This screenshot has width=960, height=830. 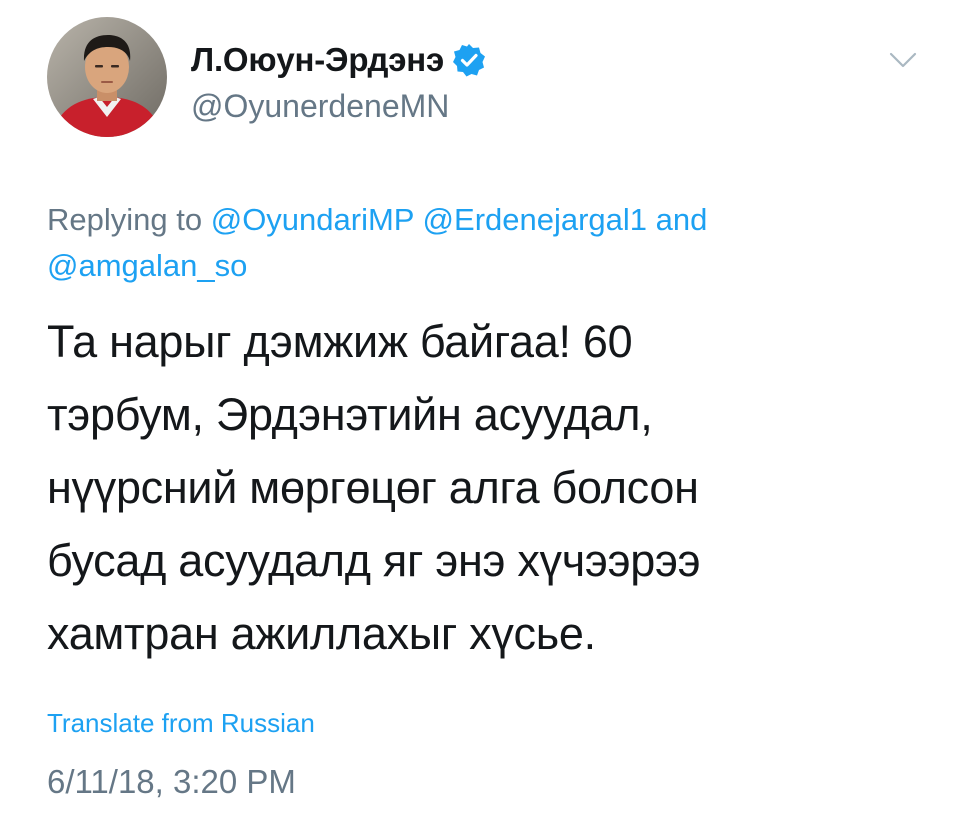 I want to click on author-handle: @OyunerdeneMN, so click(x=320, y=106).